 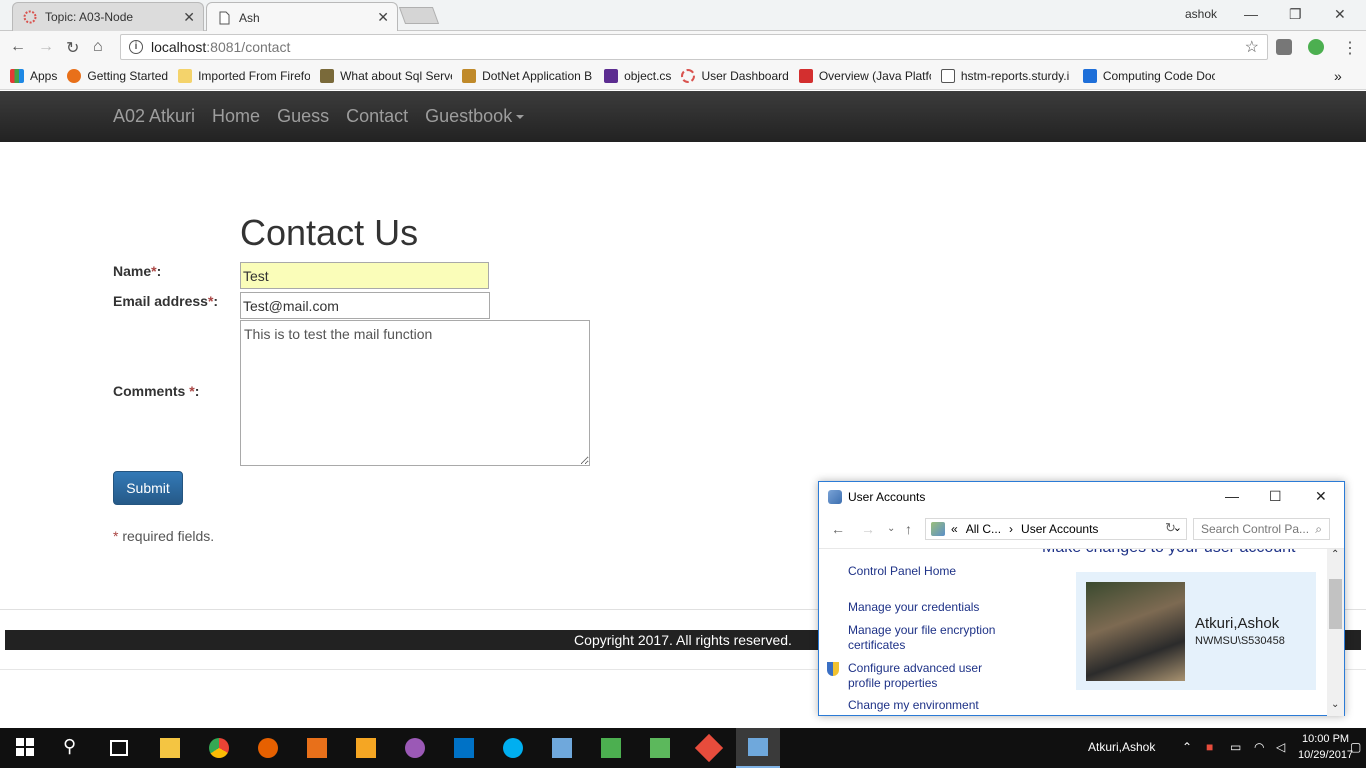 I want to click on profile-name: ashok, so click(x=1201, y=14).